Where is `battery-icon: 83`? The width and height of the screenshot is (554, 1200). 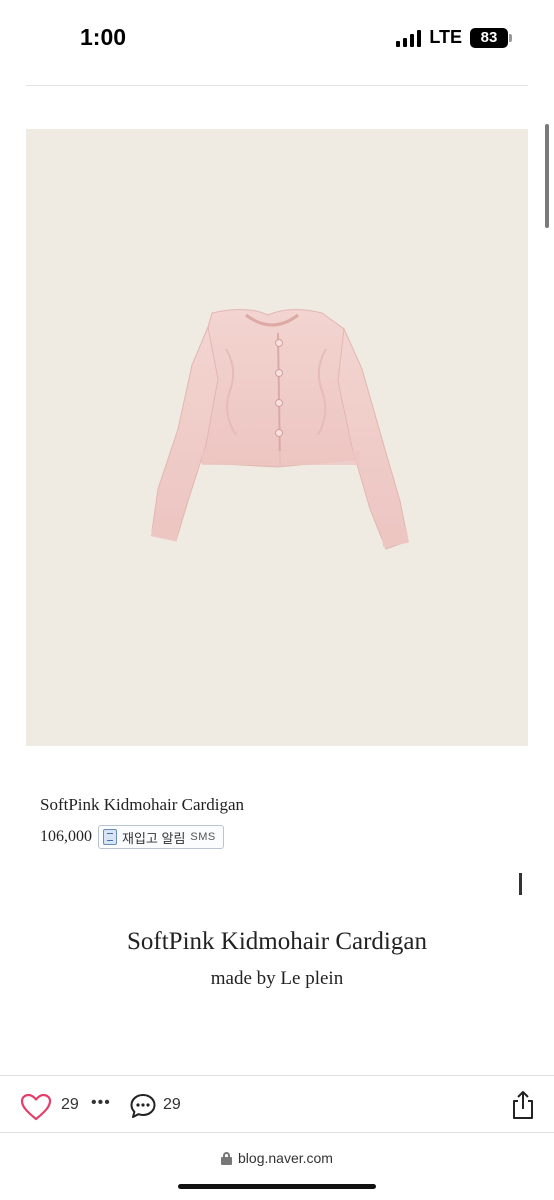
battery-icon: 83 is located at coordinates (491, 37).